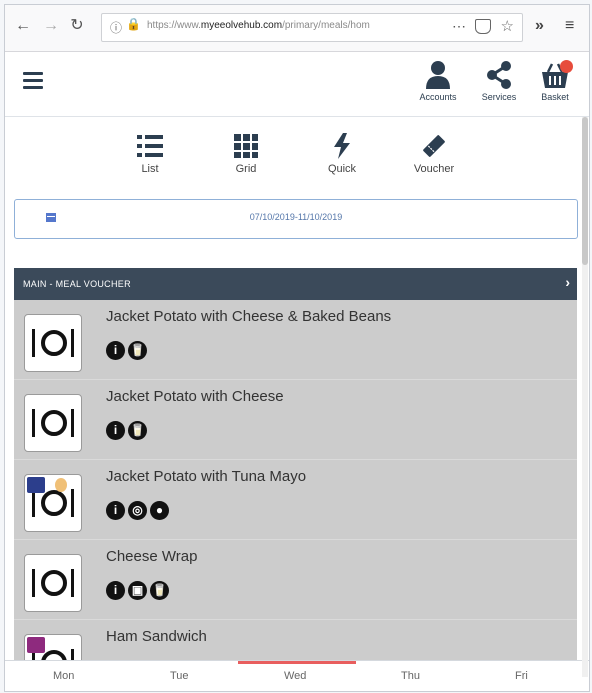  I want to click on accounts-button: Accounts, so click(438, 85).